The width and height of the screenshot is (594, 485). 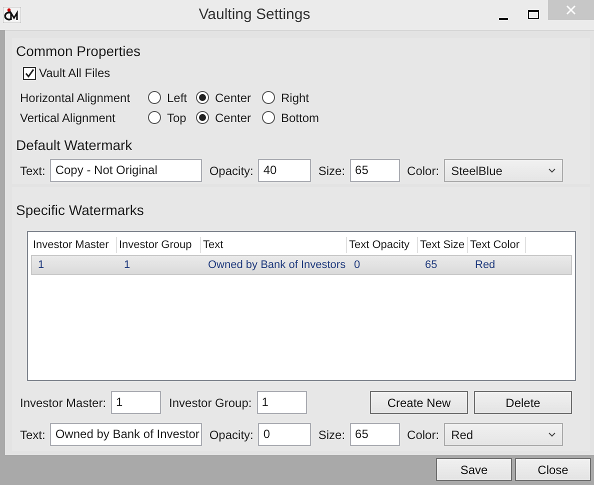 I want to click on table-cell-text: Owned by Bank of Investors, so click(x=277, y=265).